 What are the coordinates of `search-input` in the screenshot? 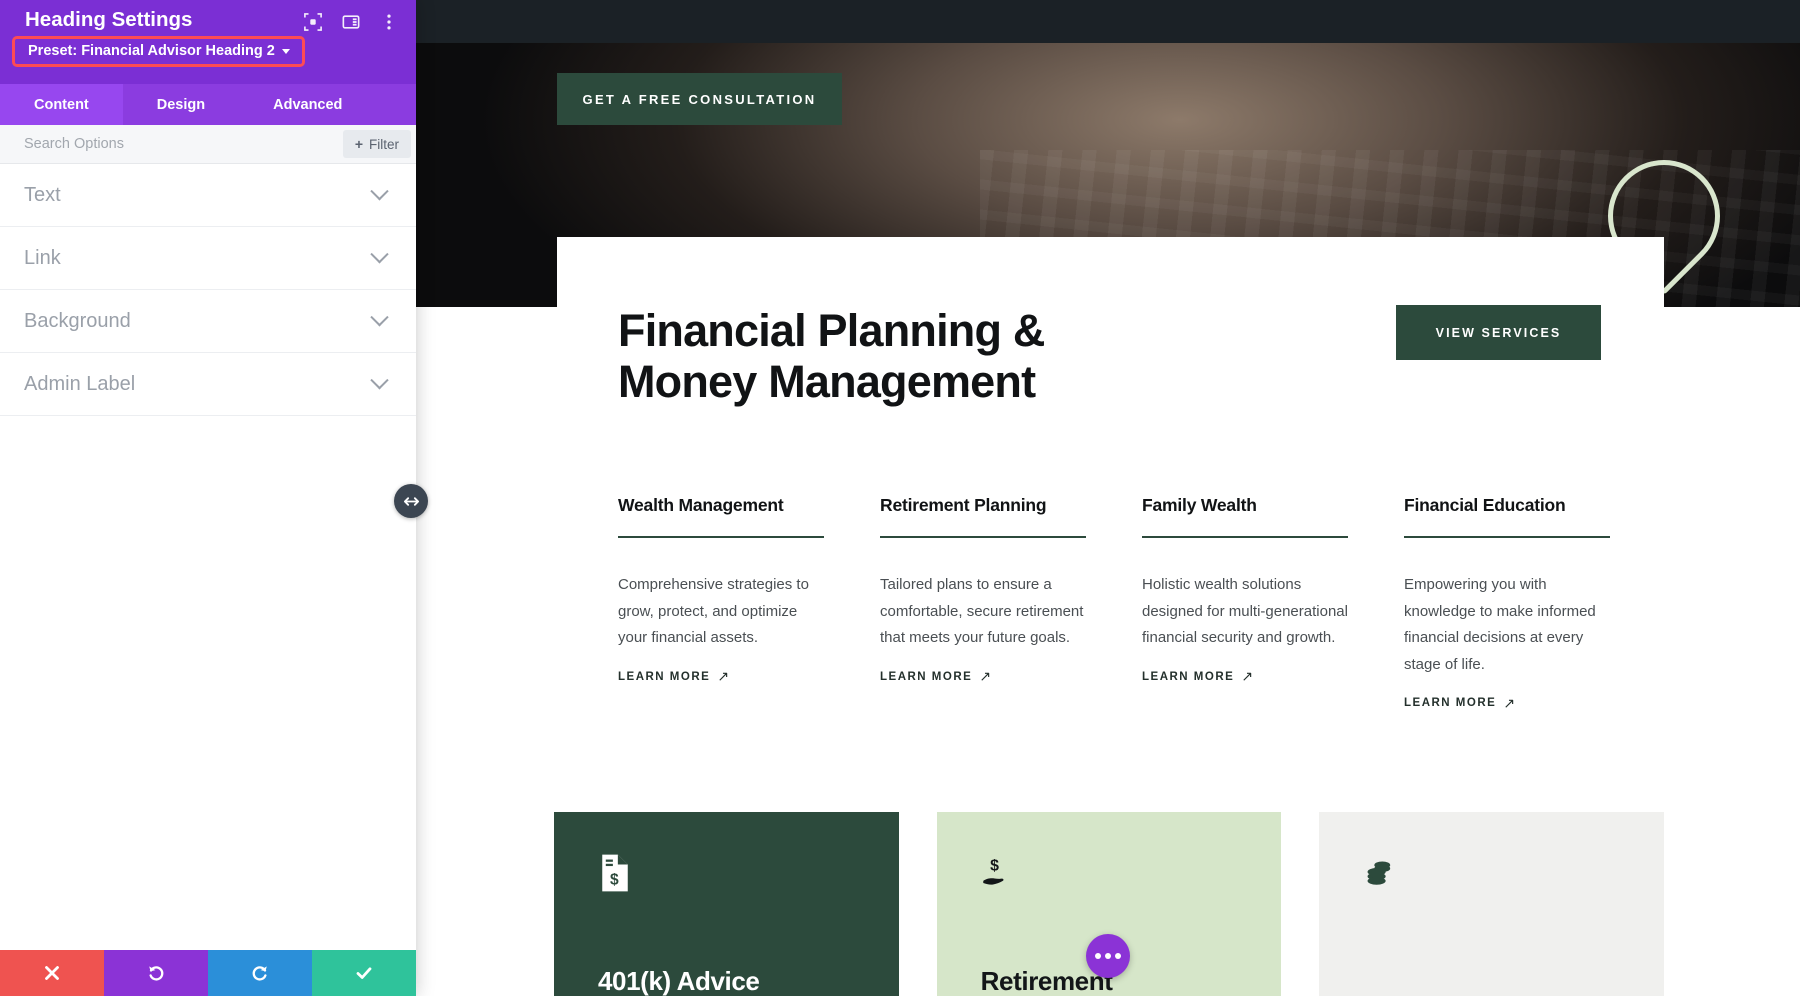 It's located at (183, 144).